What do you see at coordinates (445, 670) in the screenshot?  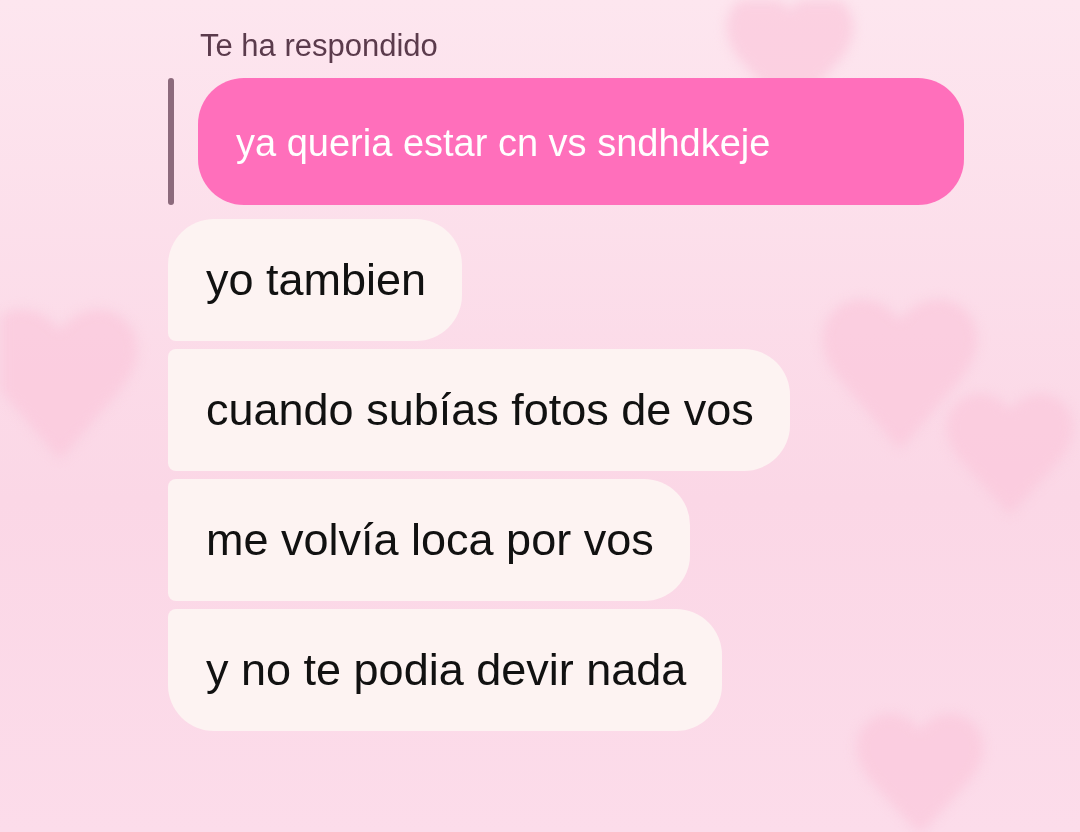 I see `message-bubble: y no te podia devir nada` at bounding box center [445, 670].